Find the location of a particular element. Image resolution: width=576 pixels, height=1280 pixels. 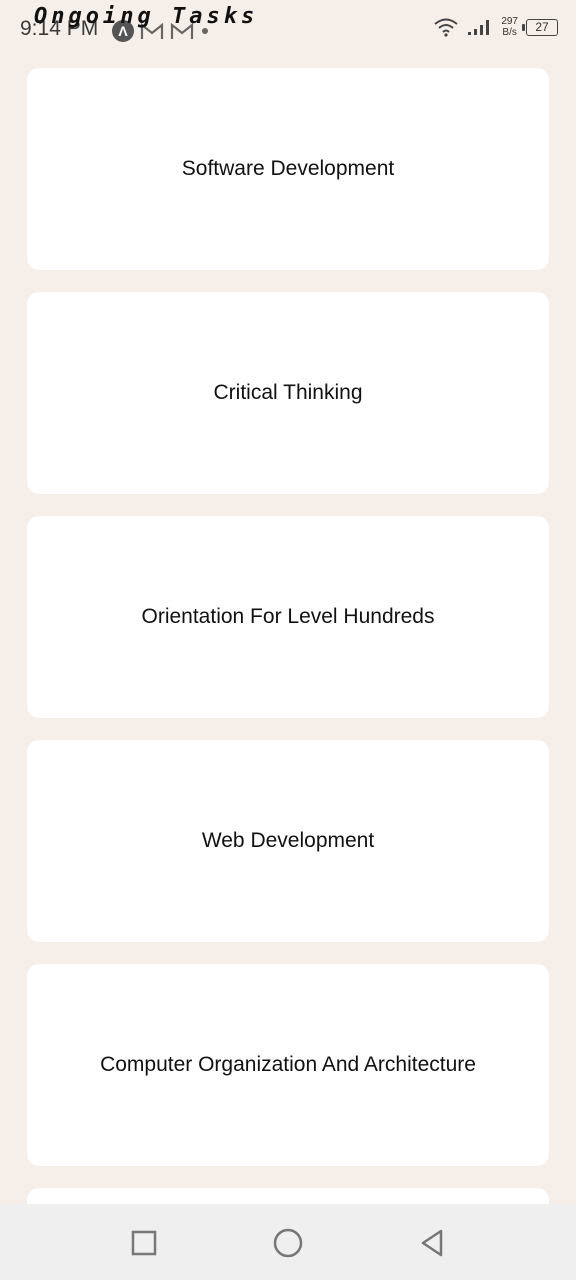

status-bar: 9:14 PM Λ Ongoing Tasks 297 B/s 27 is located at coordinates (288, 28).